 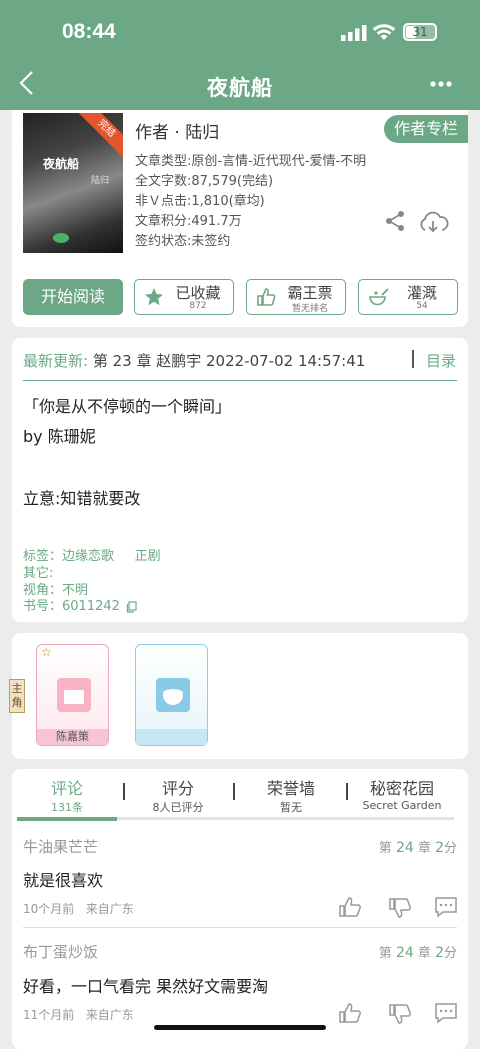 What do you see at coordinates (441, 360) in the screenshot?
I see `catalog-link: 目录` at bounding box center [441, 360].